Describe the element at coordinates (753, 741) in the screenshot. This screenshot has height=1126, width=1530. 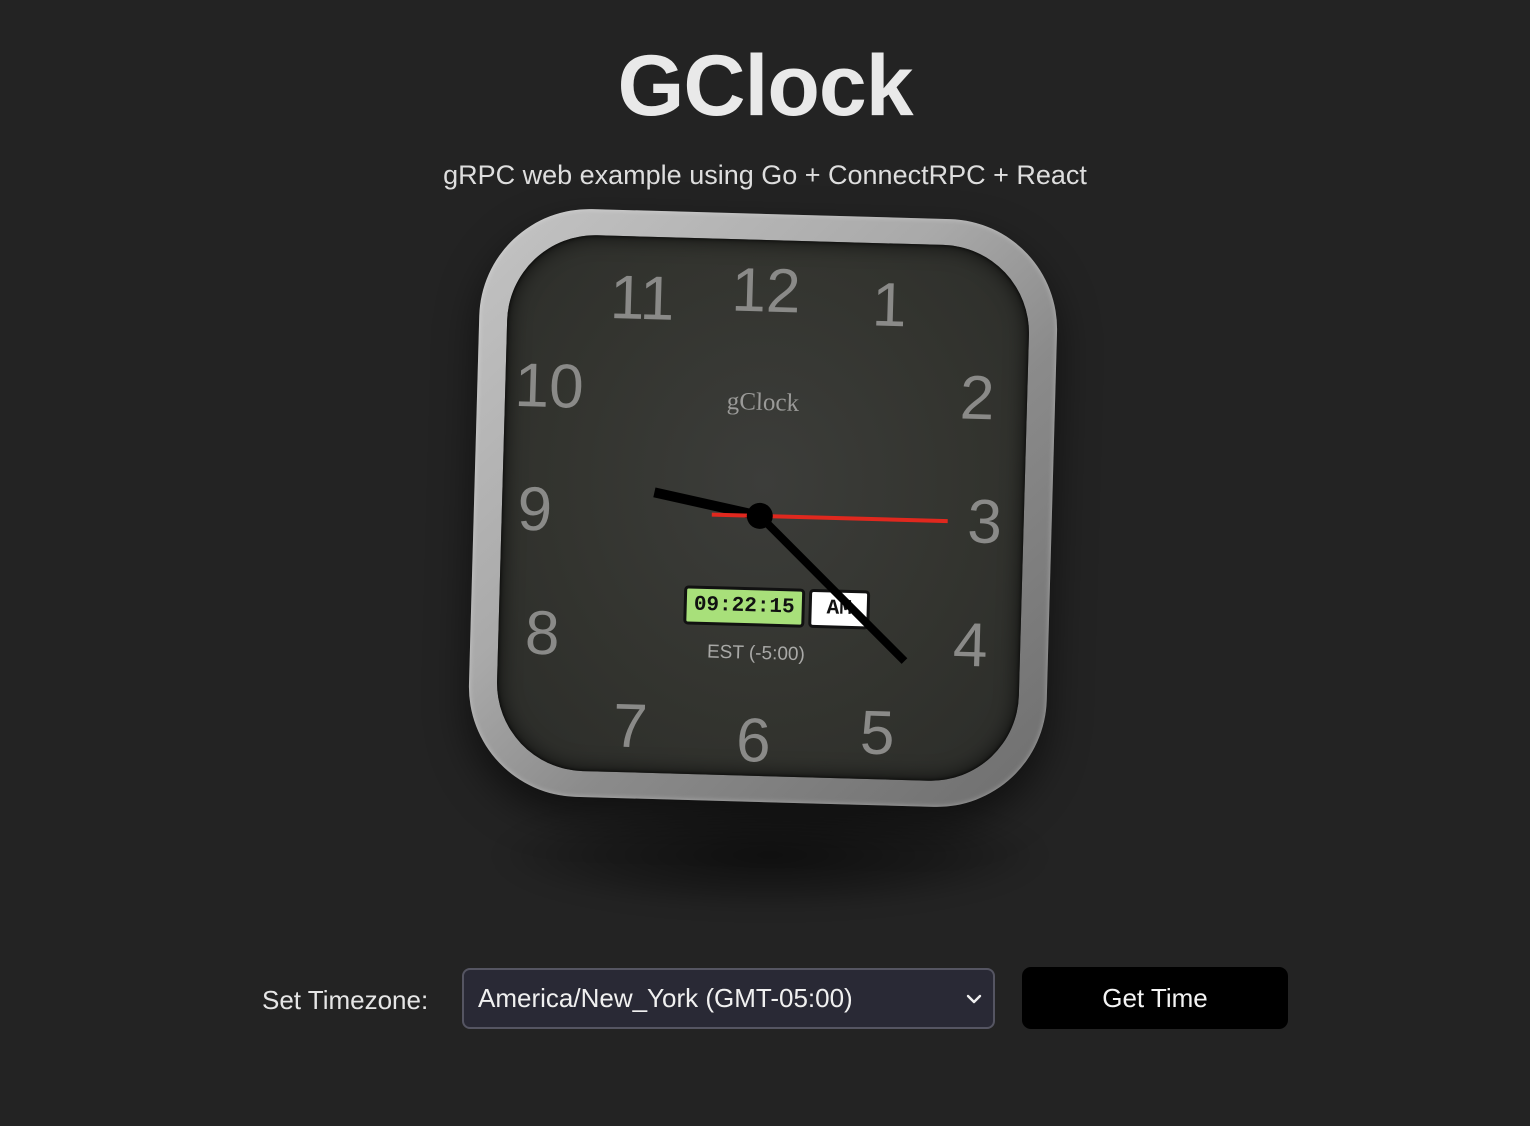
I see `clock-numeral-6: 6` at that location.